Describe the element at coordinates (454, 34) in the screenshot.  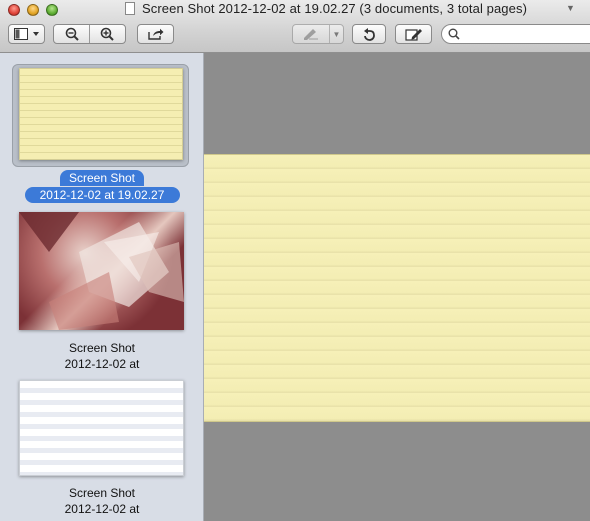
I see `search-icon` at that location.